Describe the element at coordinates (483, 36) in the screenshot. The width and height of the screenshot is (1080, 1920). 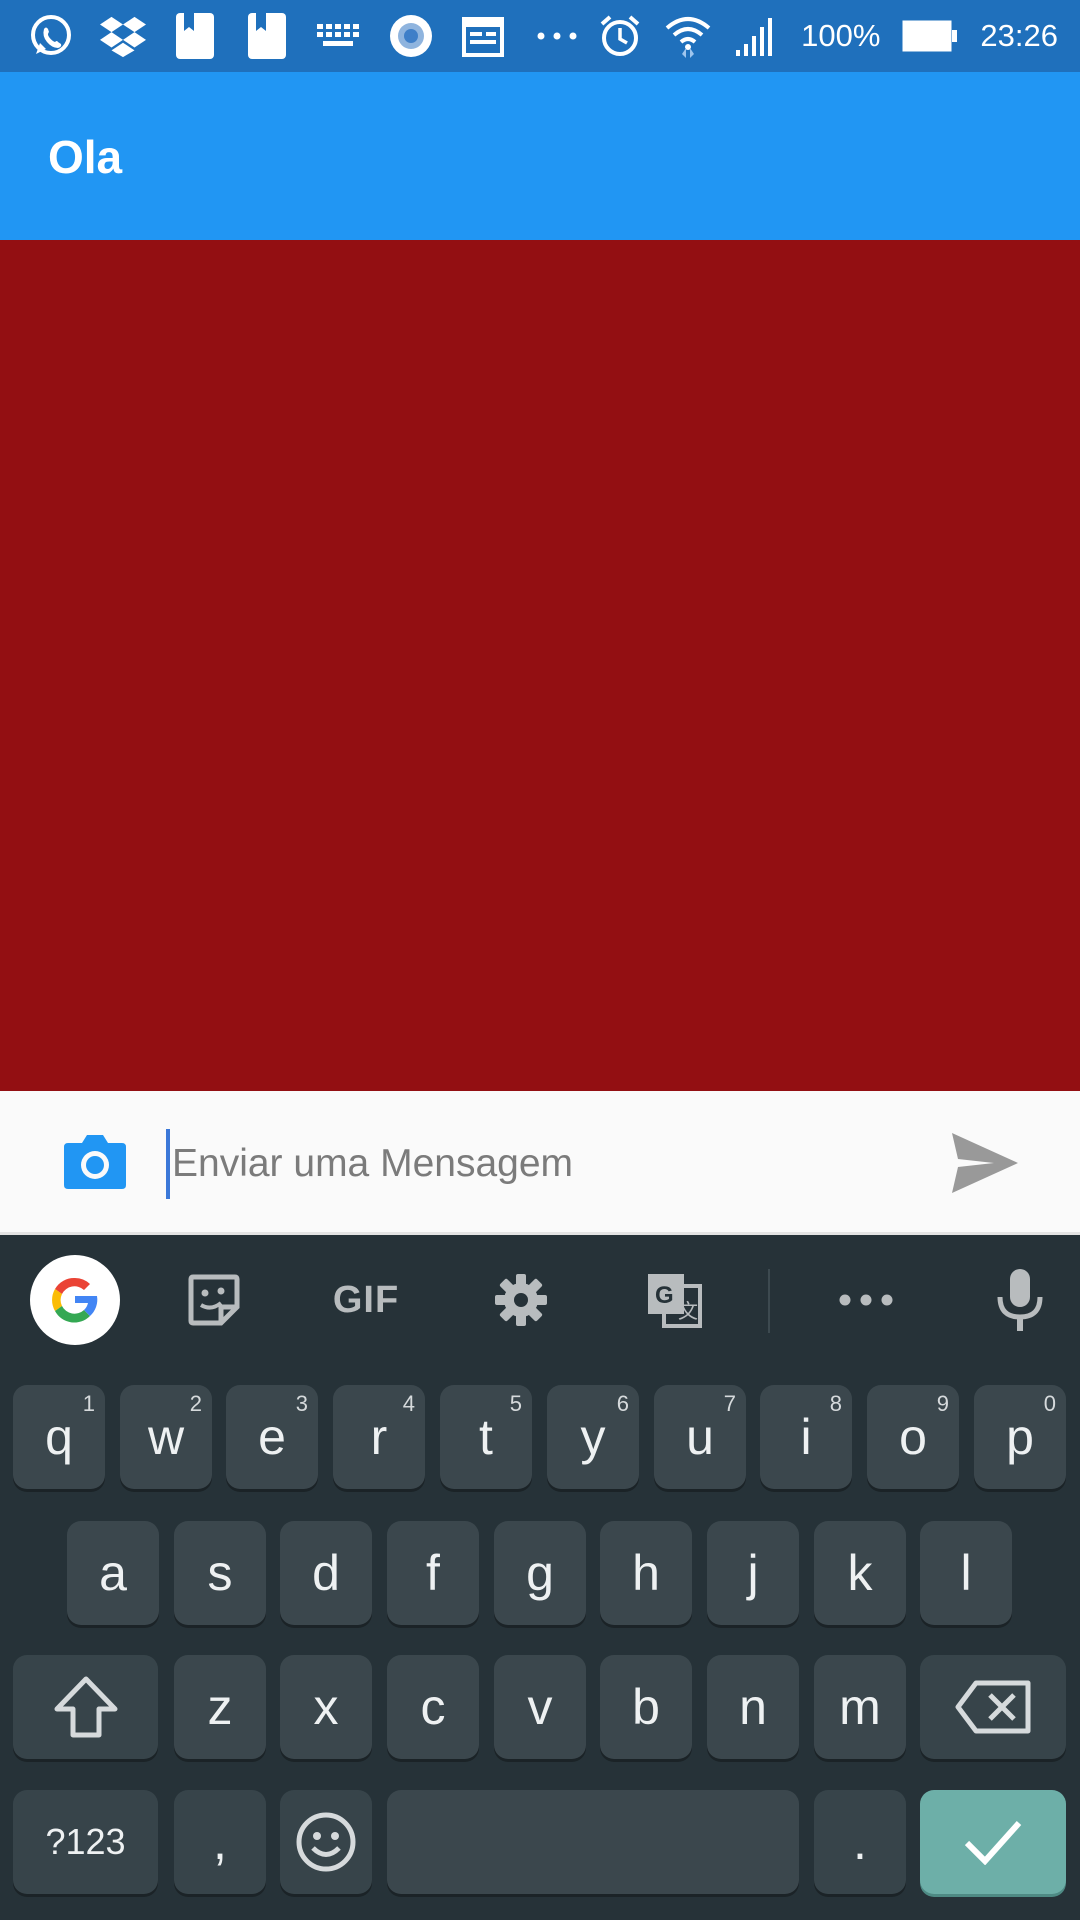
I see `calendar-icon` at that location.